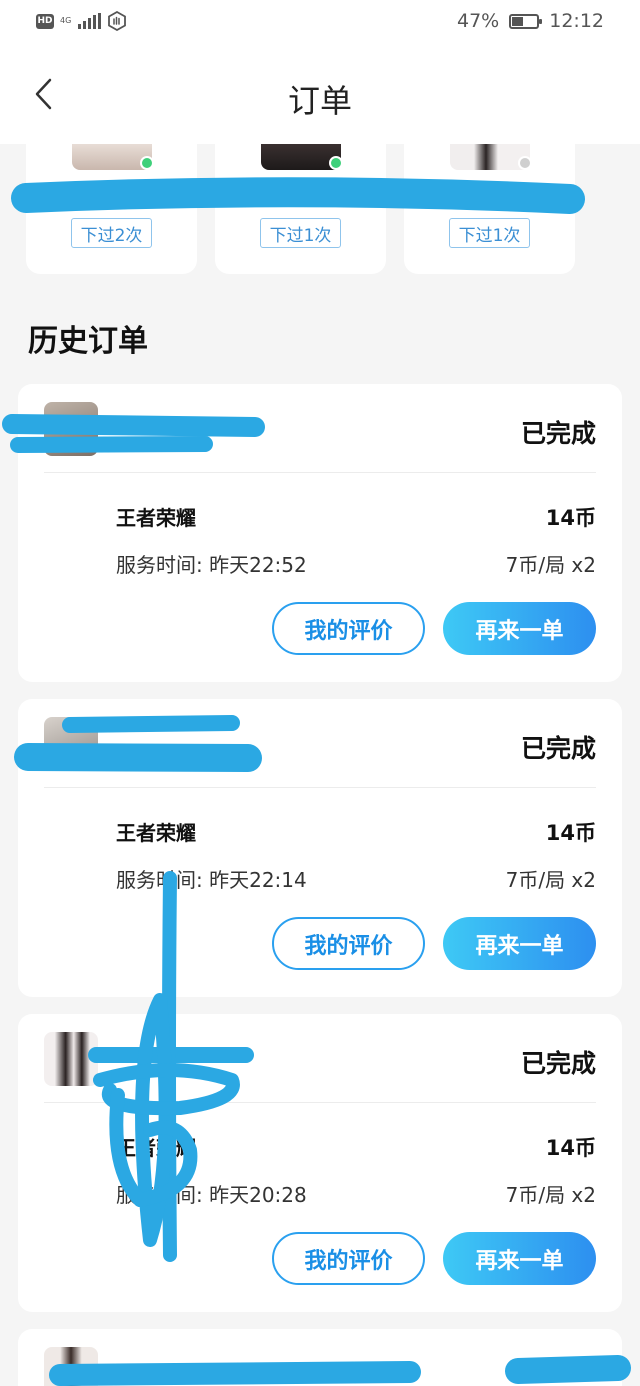  I want to click on clock: 12:12, so click(576, 21).